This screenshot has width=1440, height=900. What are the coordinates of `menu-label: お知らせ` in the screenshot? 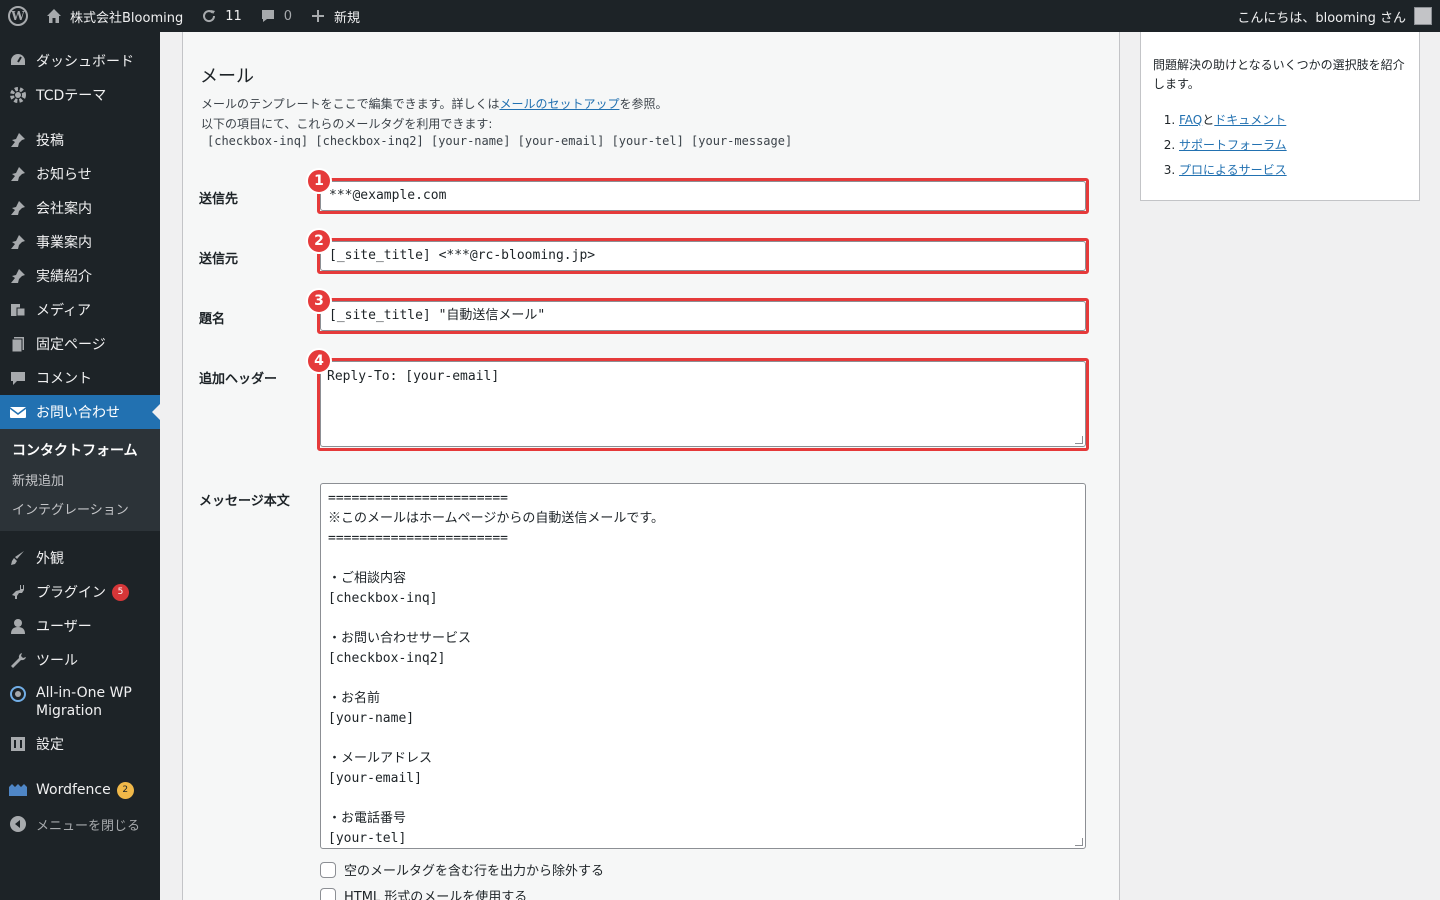 It's located at (64, 175).